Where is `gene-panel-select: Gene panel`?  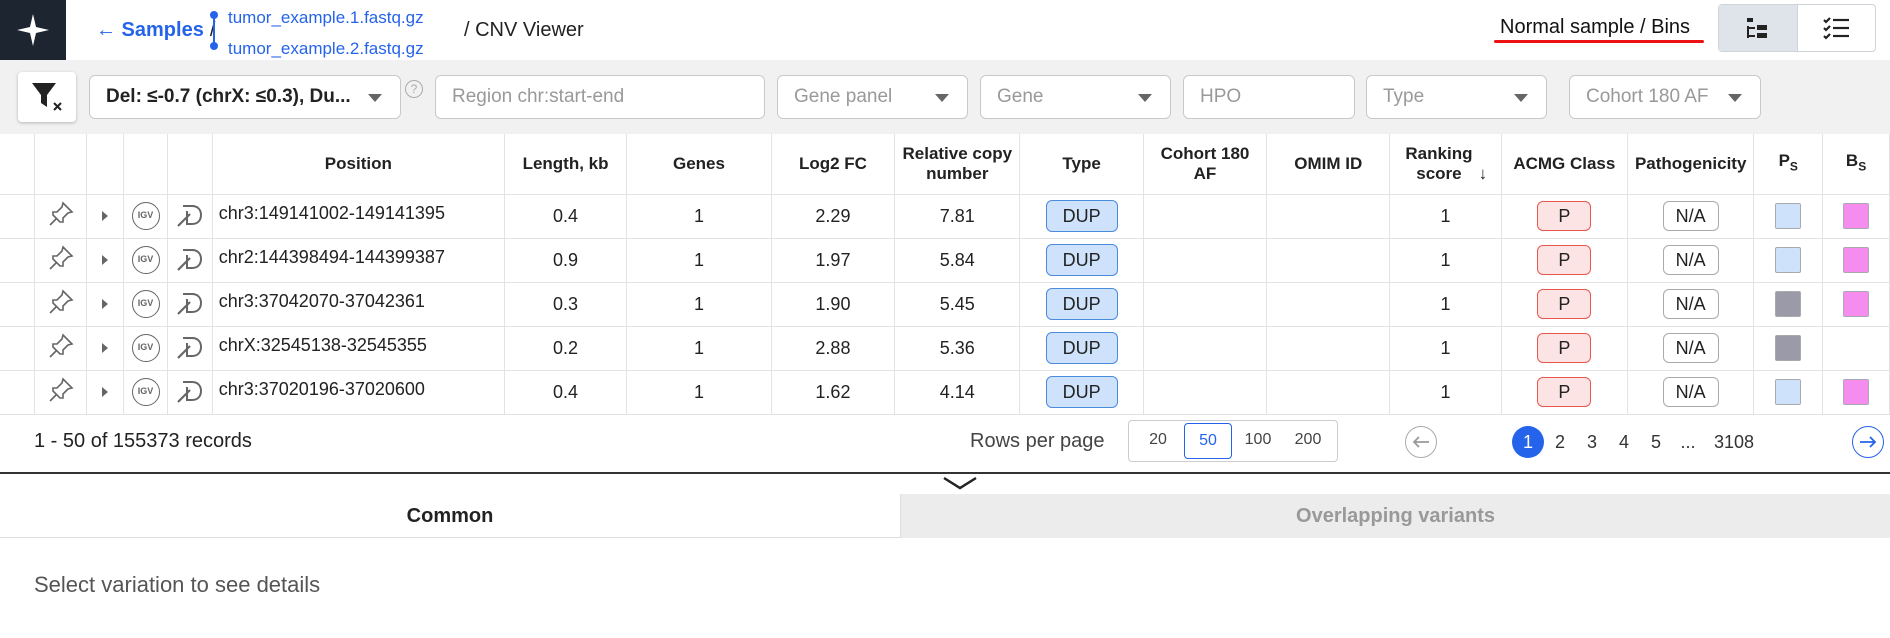
gene-panel-select: Gene panel is located at coordinates (872, 97).